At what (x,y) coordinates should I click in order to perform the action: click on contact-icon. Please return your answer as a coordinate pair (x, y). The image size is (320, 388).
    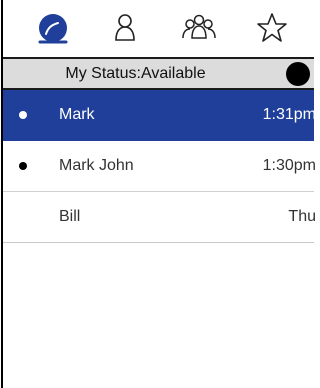
    Looking at the image, I should click on (125, 27).